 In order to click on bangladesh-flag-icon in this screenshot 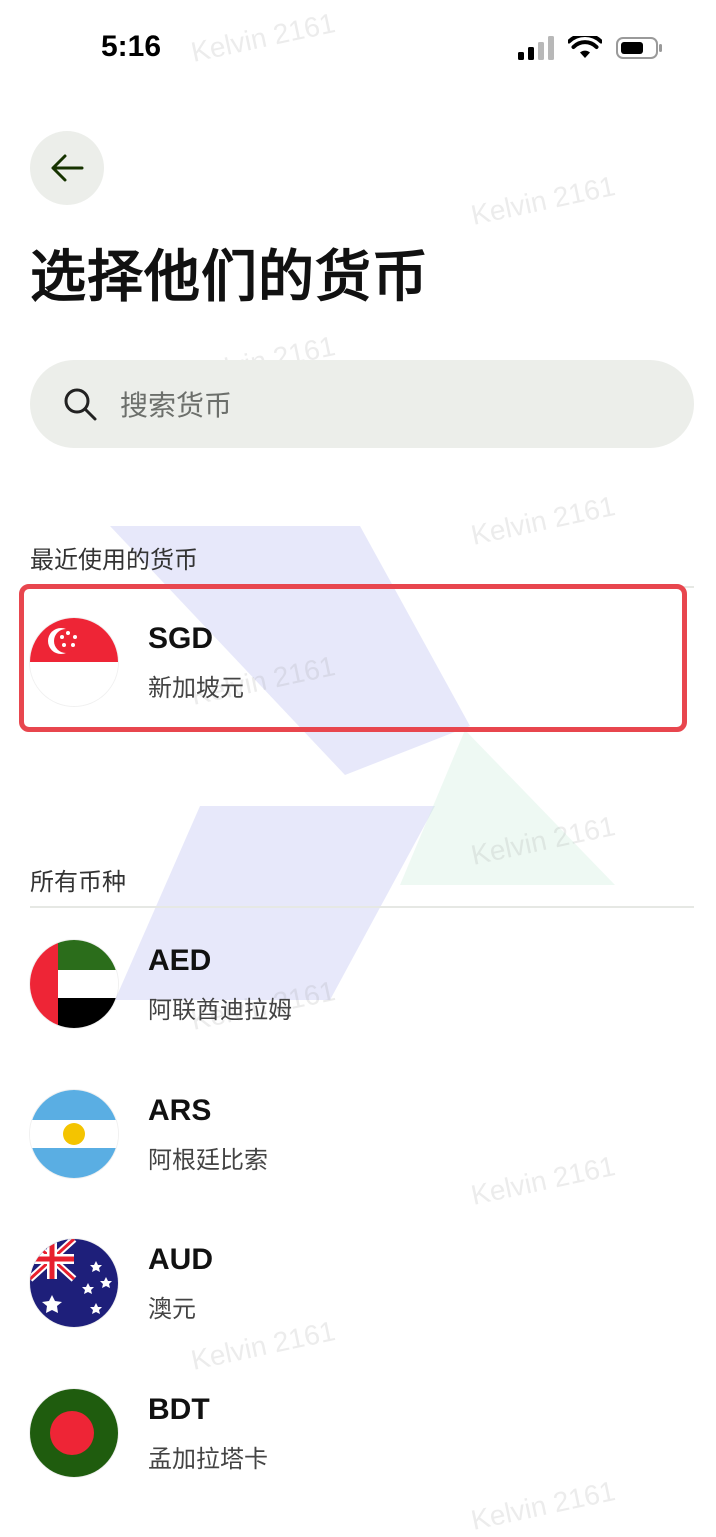, I will do `click(74, 1433)`.